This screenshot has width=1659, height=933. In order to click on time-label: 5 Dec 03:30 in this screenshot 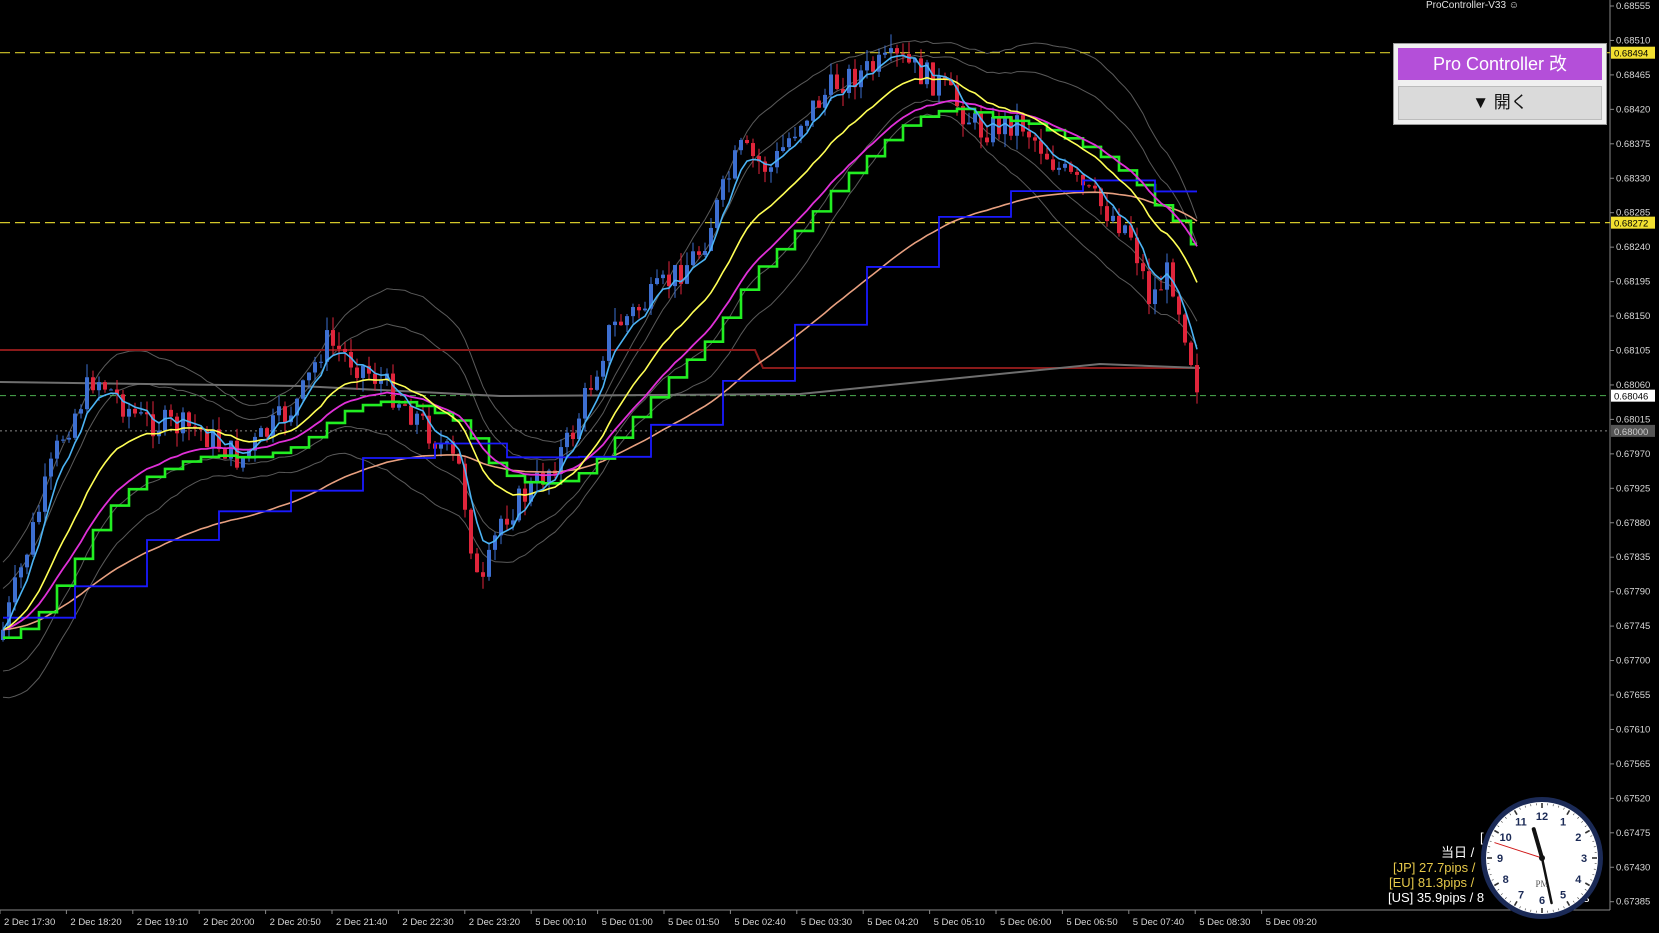, I will do `click(826, 922)`.